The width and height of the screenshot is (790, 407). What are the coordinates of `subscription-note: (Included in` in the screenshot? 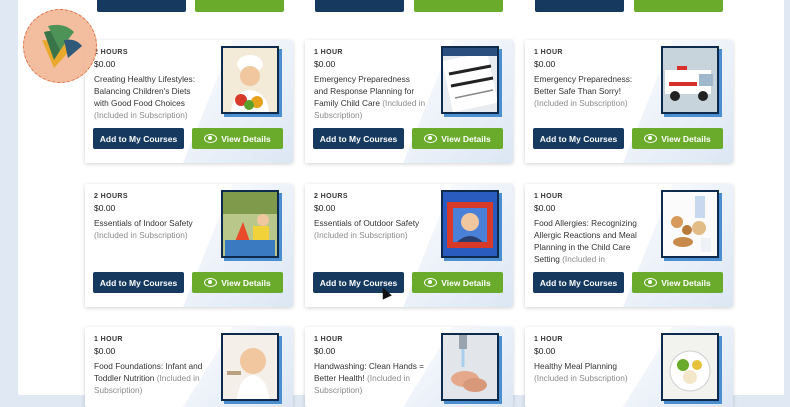 It's located at (584, 259).